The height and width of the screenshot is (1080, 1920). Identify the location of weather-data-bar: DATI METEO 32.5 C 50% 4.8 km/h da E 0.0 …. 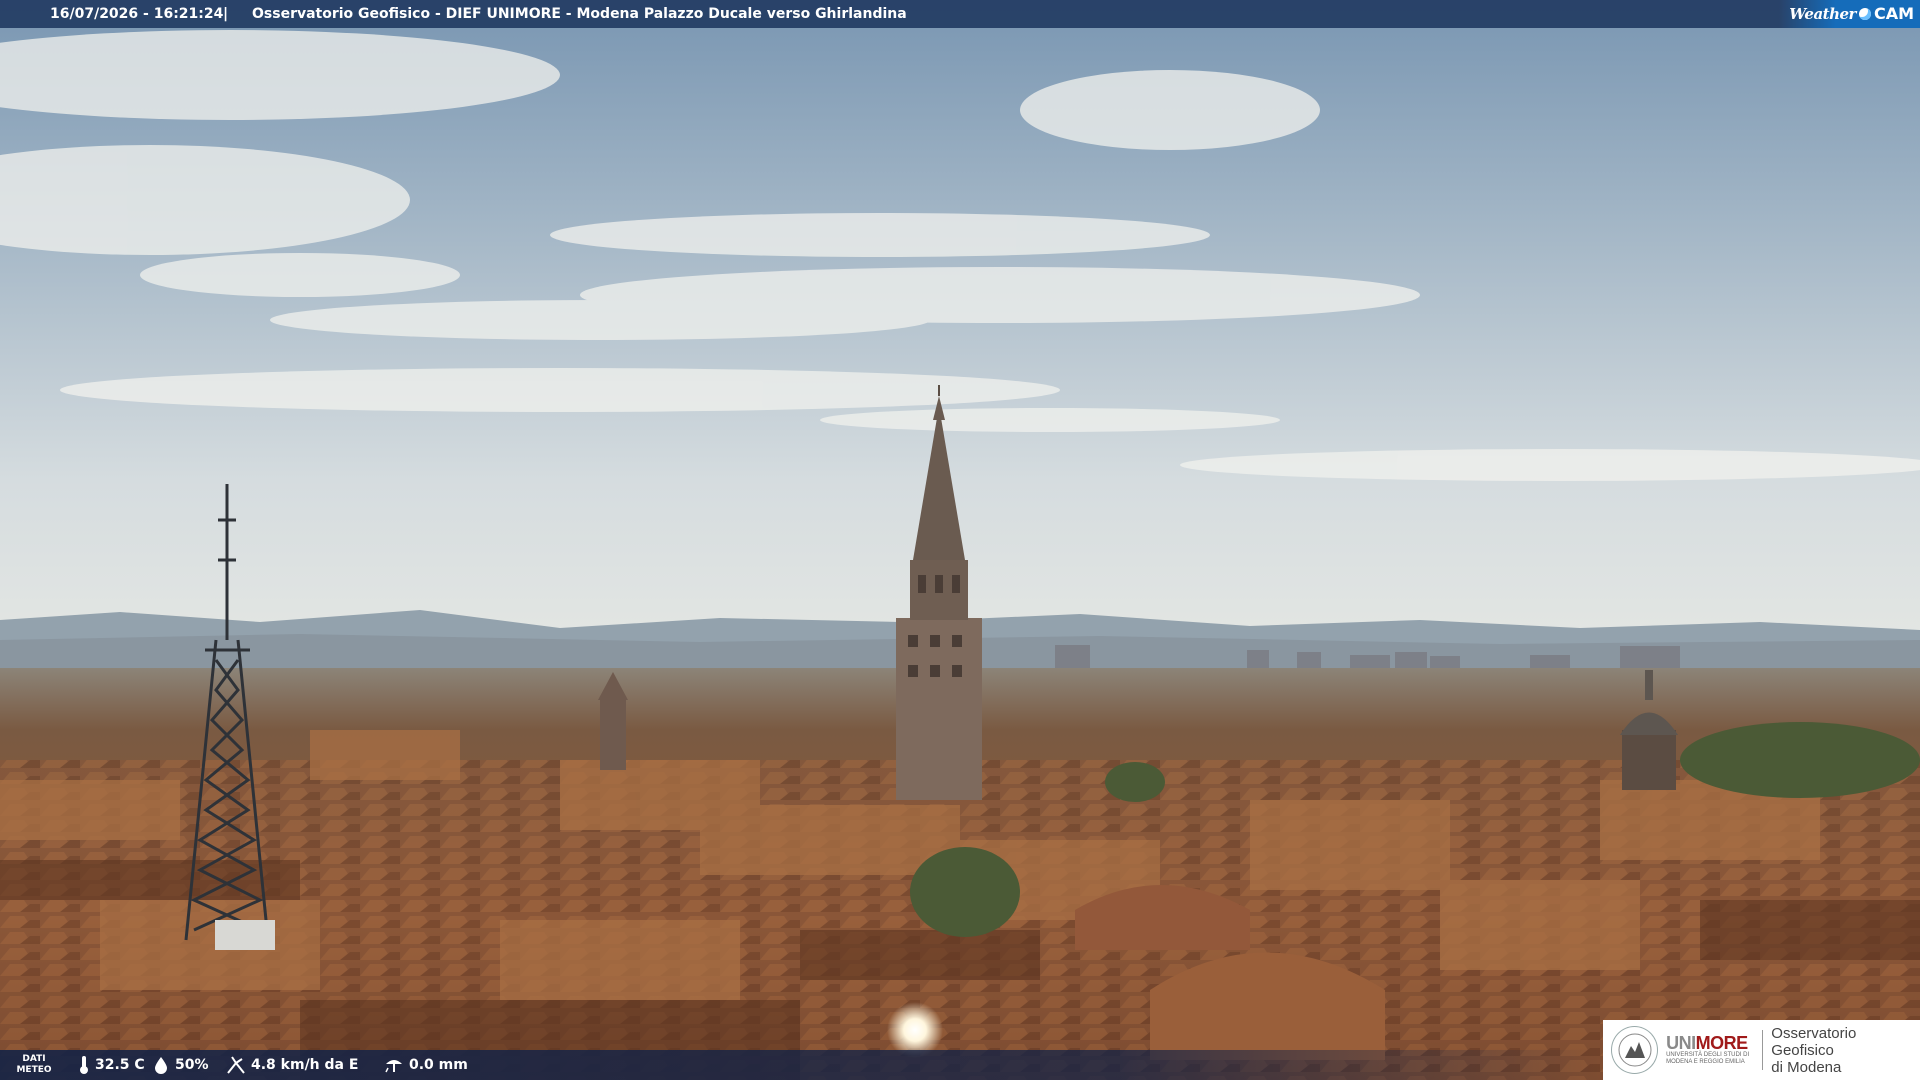
(800, 1065).